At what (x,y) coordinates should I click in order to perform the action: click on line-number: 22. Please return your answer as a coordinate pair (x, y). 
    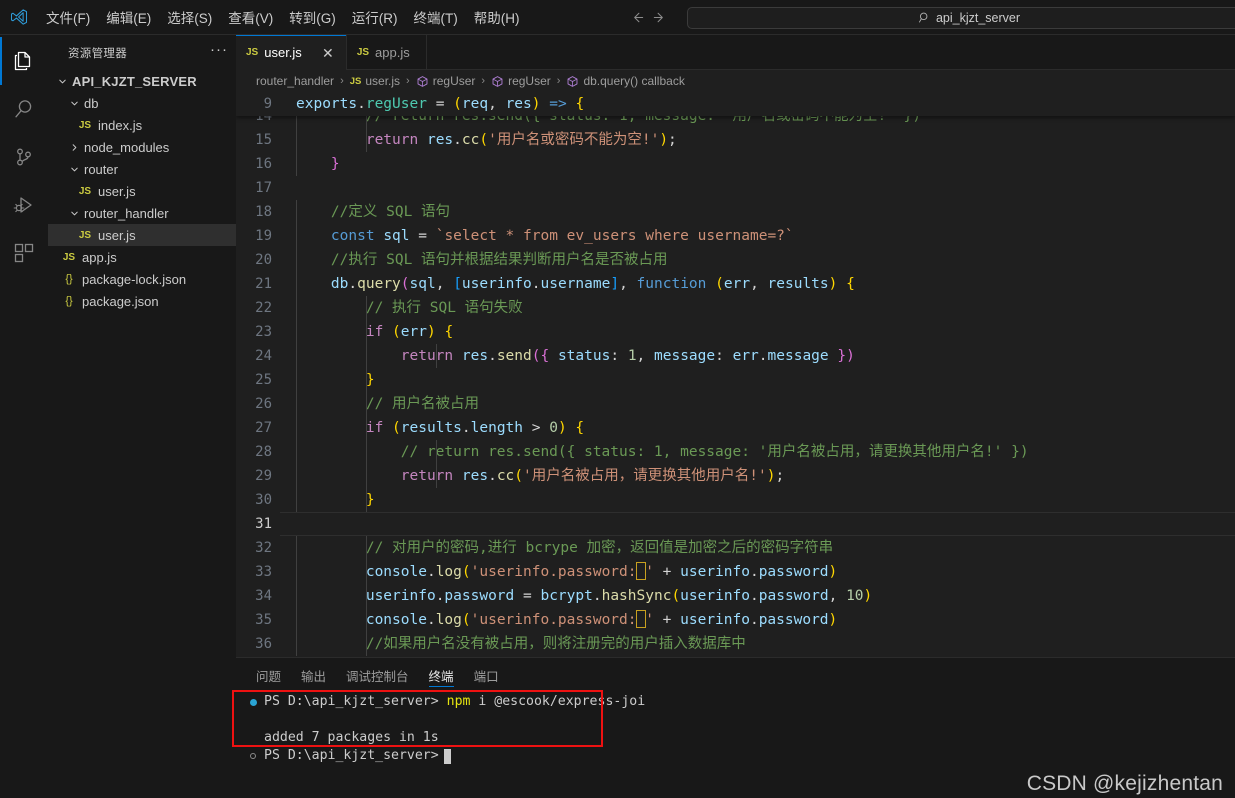
    Looking at the image, I should click on (263, 308).